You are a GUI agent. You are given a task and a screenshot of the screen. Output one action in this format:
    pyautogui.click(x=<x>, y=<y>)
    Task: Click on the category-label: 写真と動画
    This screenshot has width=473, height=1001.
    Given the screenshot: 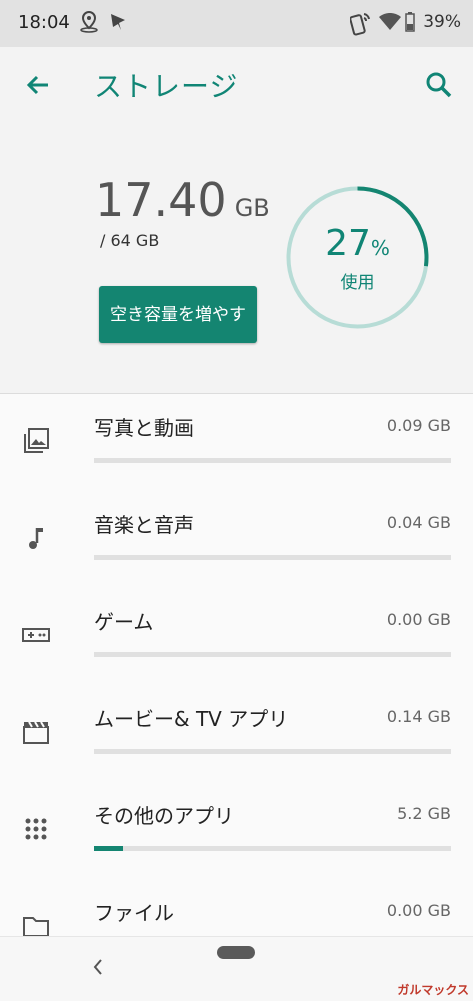 What is the action you would take?
    pyautogui.click(x=144, y=428)
    